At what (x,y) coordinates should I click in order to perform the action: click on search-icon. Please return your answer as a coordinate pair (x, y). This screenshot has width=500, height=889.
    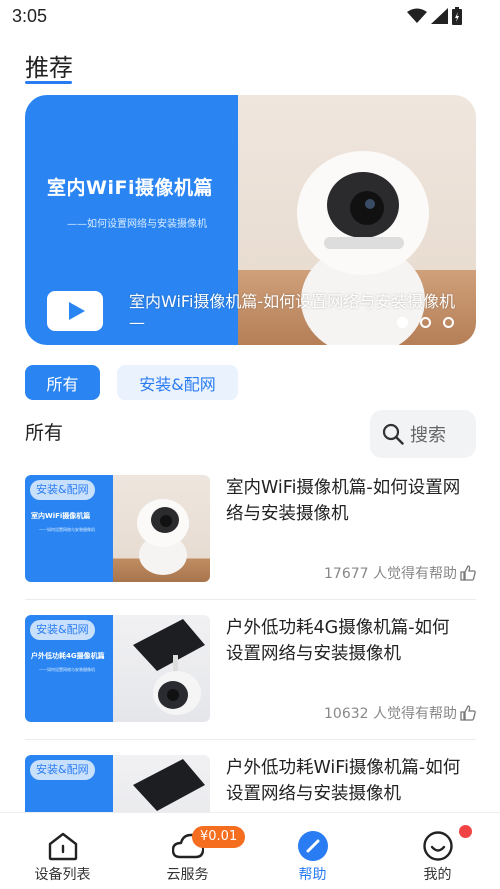
    Looking at the image, I should click on (393, 434).